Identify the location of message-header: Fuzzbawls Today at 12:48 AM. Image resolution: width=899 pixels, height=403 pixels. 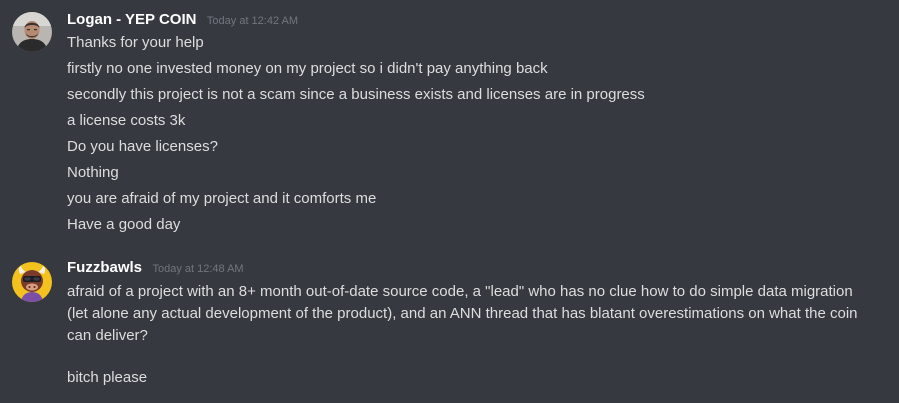
(155, 269).